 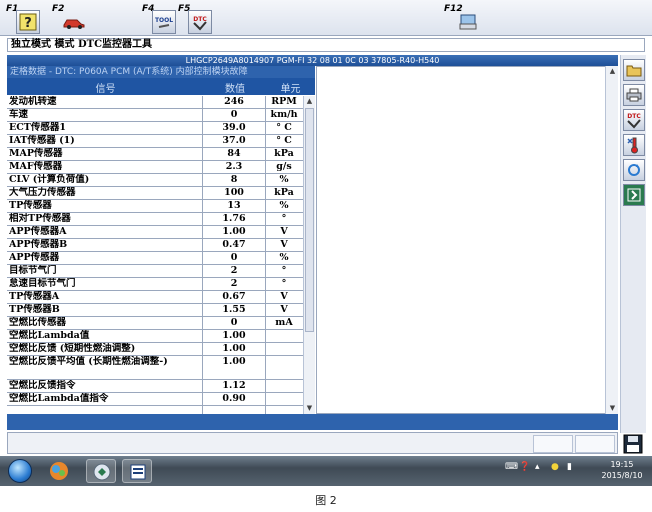 I want to click on table-row: 发动机转速 246 RPM, so click(x=155, y=102).